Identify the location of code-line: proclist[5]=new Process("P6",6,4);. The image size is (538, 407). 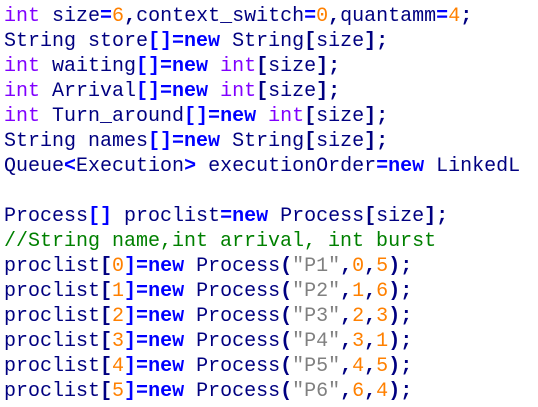
(271, 391).